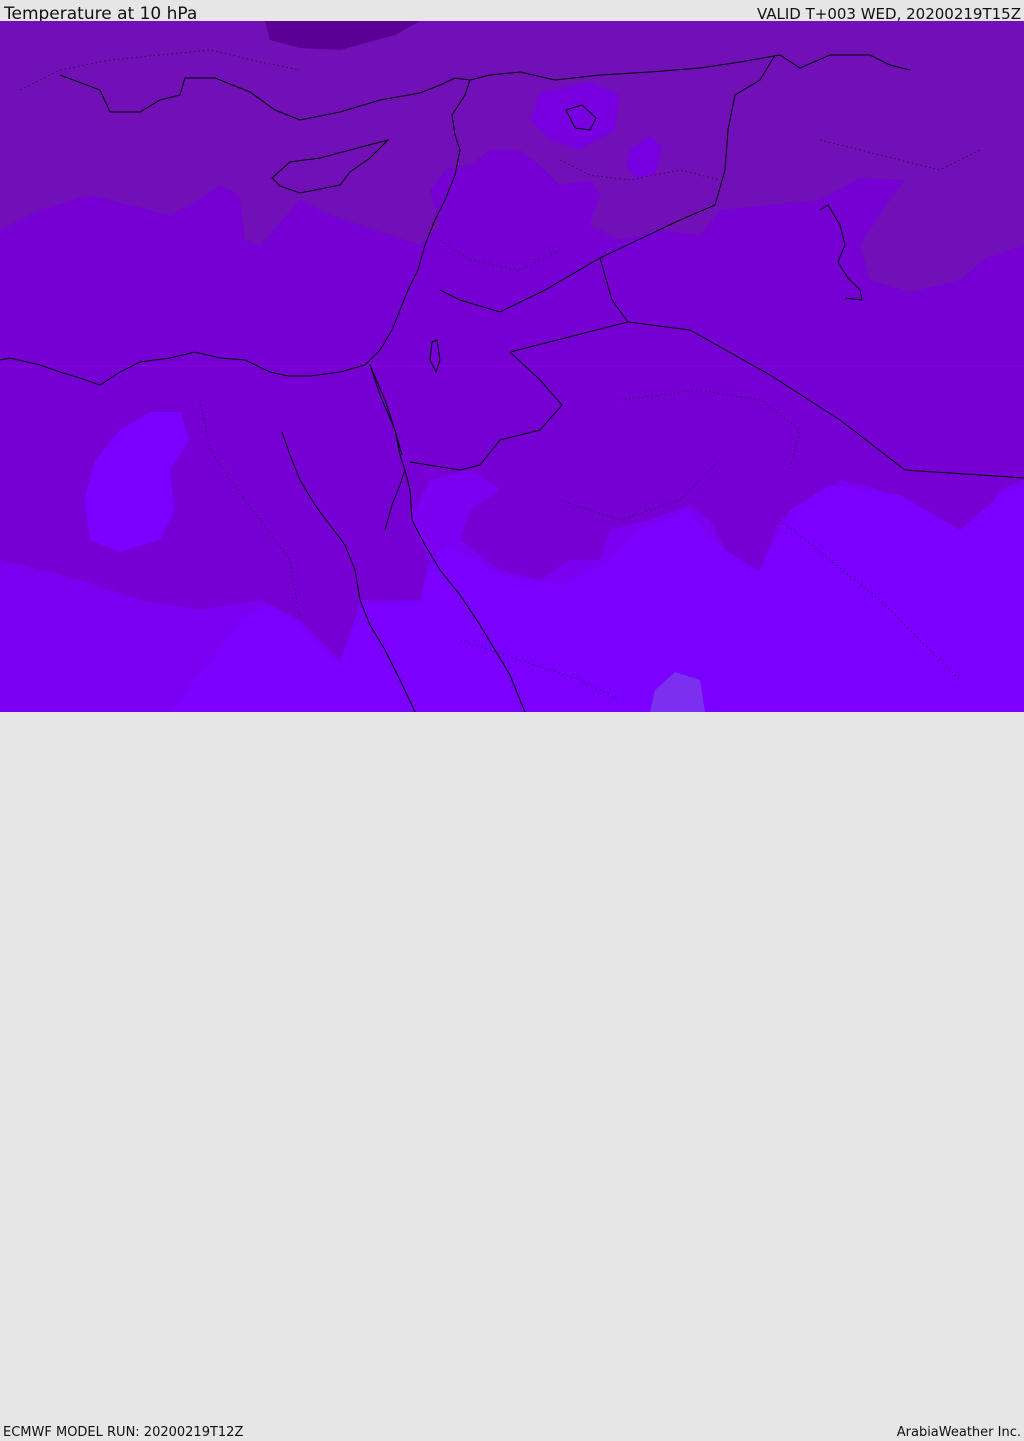 The width and height of the screenshot is (1024, 1441). Describe the element at coordinates (958, 1432) in the screenshot. I see `credit-label: ArabiaWeather Inc.` at that location.